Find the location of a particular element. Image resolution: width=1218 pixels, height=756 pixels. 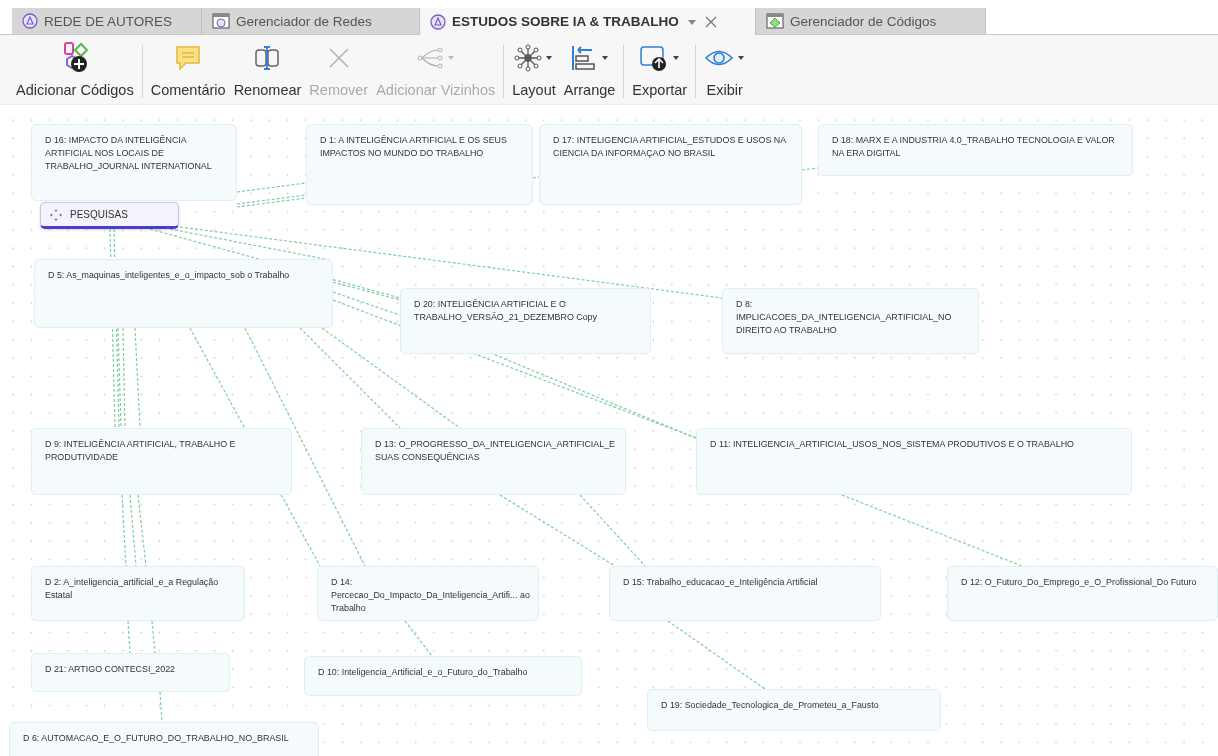

document-node: D 15: Trabalho_educacao_e_Inteligência Artificial is located at coordinates (745, 593).